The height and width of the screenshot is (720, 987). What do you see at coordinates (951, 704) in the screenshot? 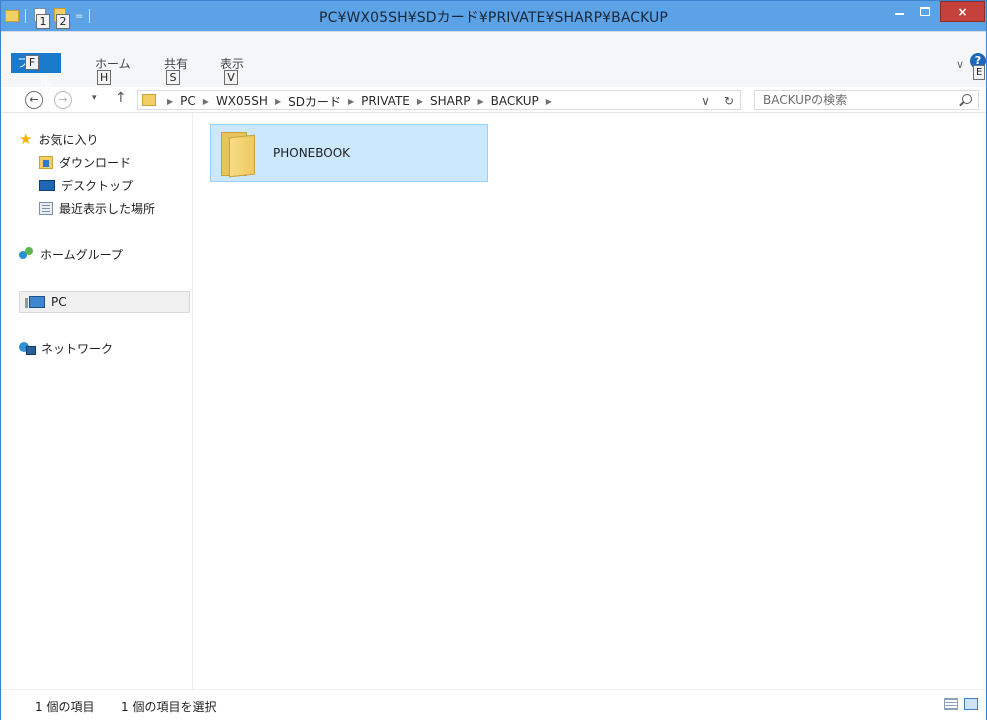
I see `details-view-icon` at bounding box center [951, 704].